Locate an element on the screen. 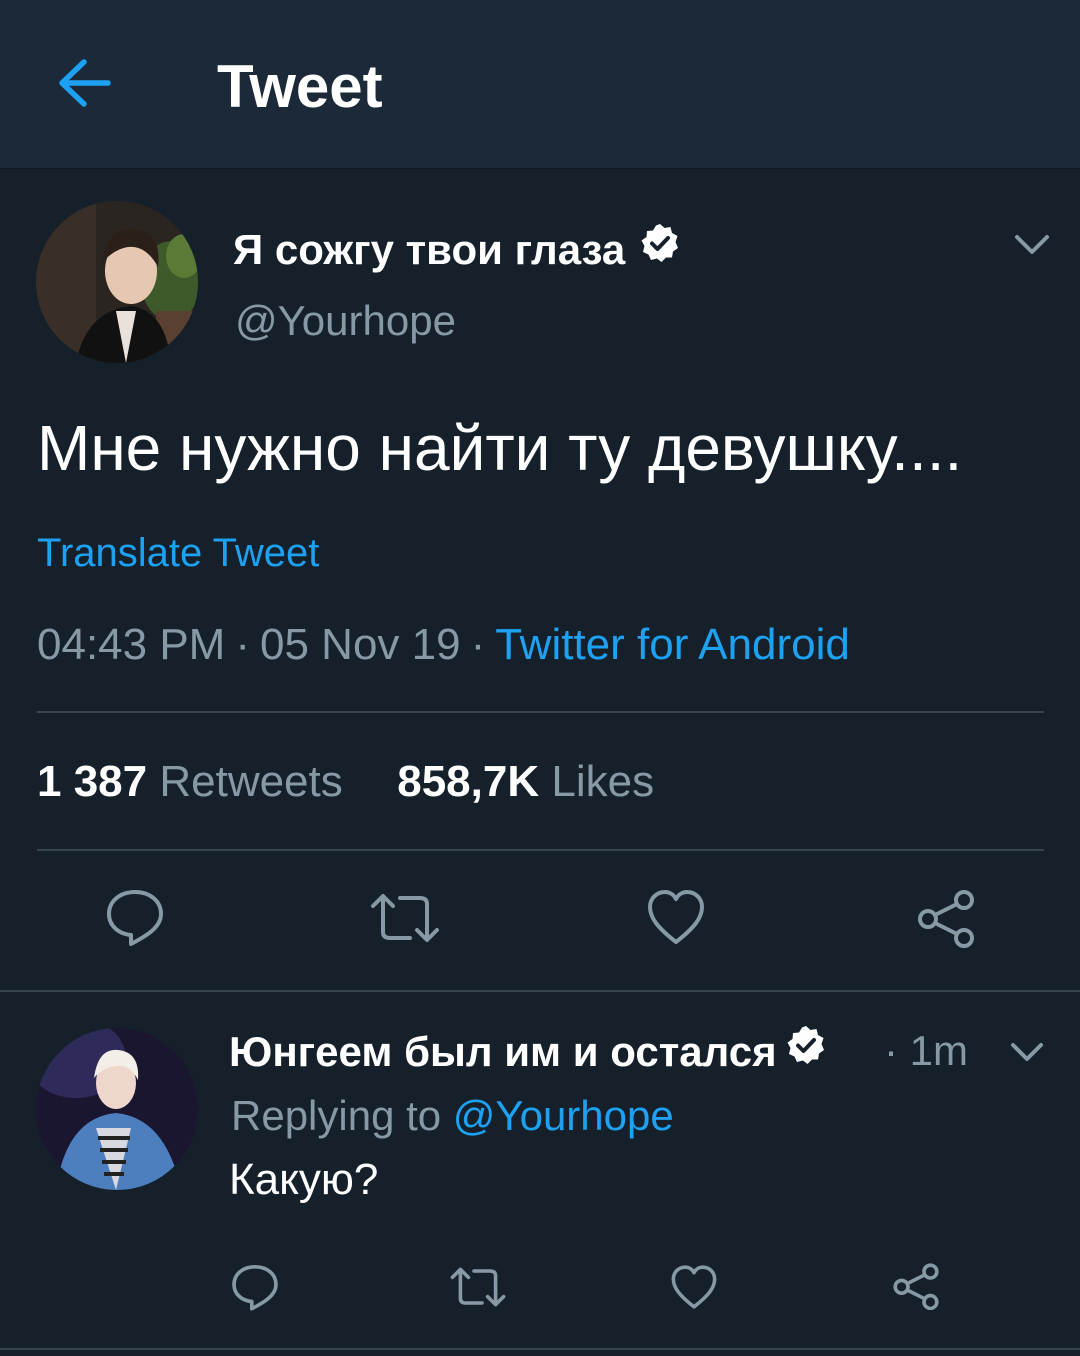 This screenshot has width=1080, height=1356. back-arrow-icon is located at coordinates (85, 83).